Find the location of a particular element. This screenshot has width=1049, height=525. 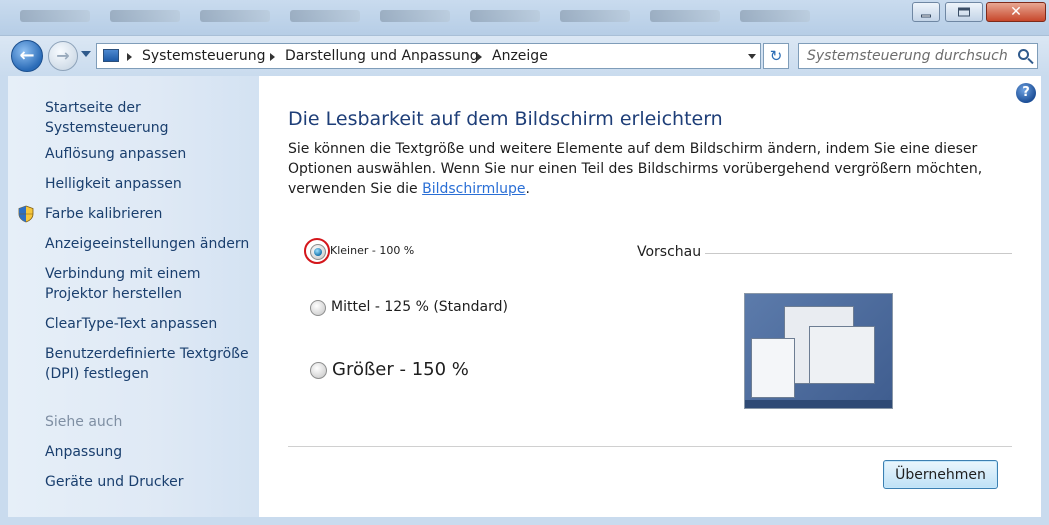

close-button: ✕ is located at coordinates (1016, 12).